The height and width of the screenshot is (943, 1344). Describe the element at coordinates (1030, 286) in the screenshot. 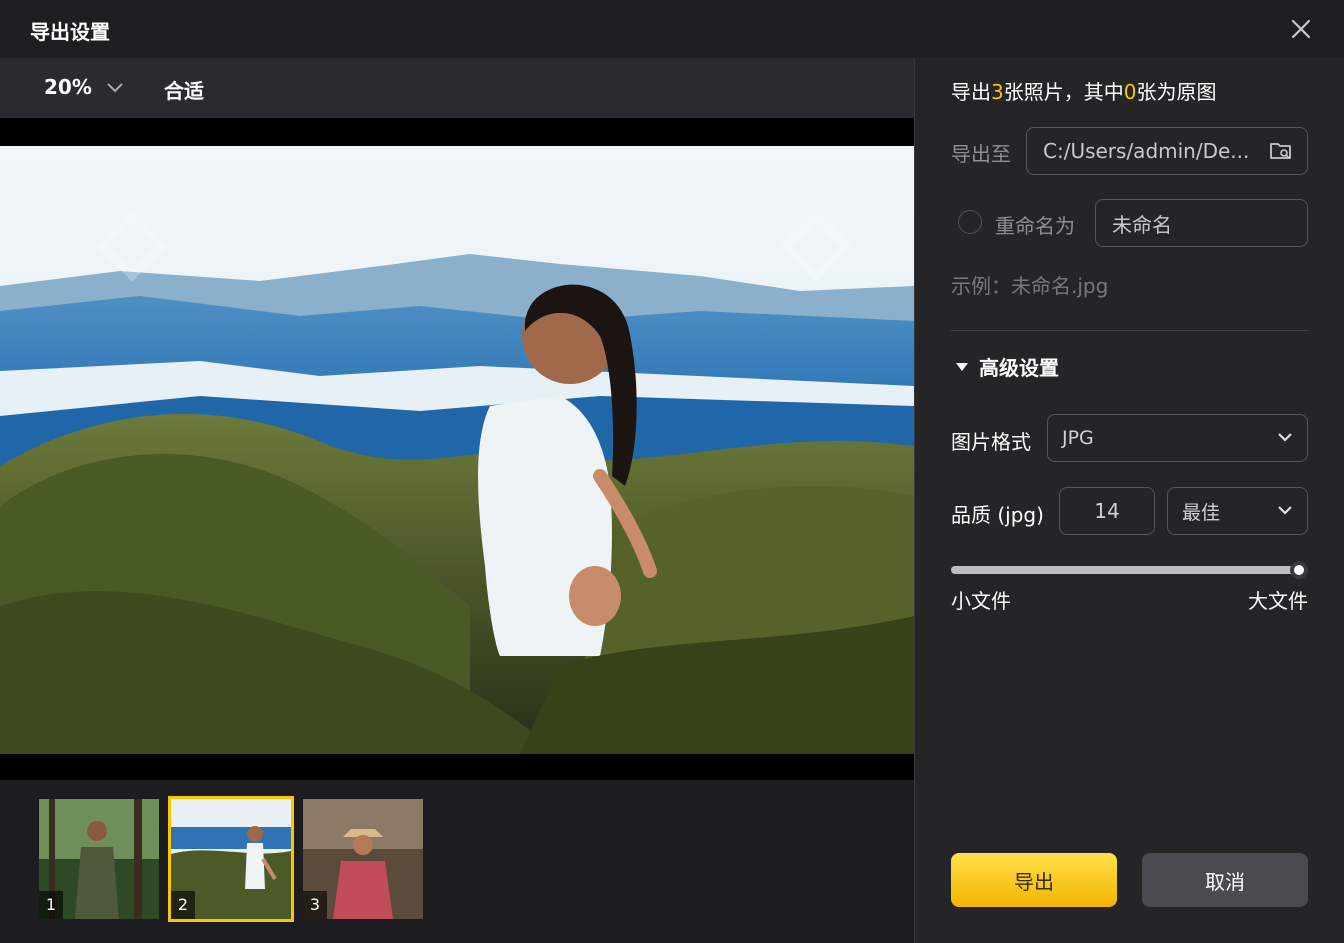

I see `filename-example: 示例：未命名.jpg` at that location.